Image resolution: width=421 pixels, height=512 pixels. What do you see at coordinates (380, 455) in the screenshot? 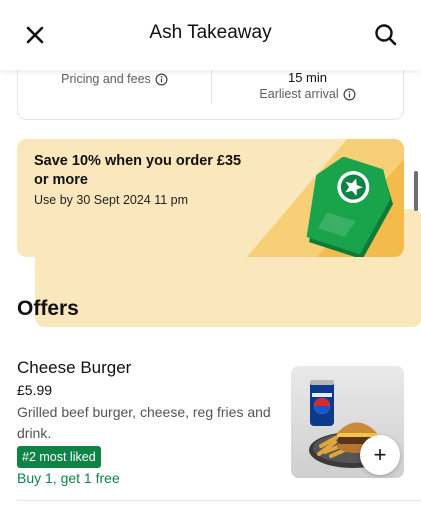
I see `add-to-cart-button: +` at bounding box center [380, 455].